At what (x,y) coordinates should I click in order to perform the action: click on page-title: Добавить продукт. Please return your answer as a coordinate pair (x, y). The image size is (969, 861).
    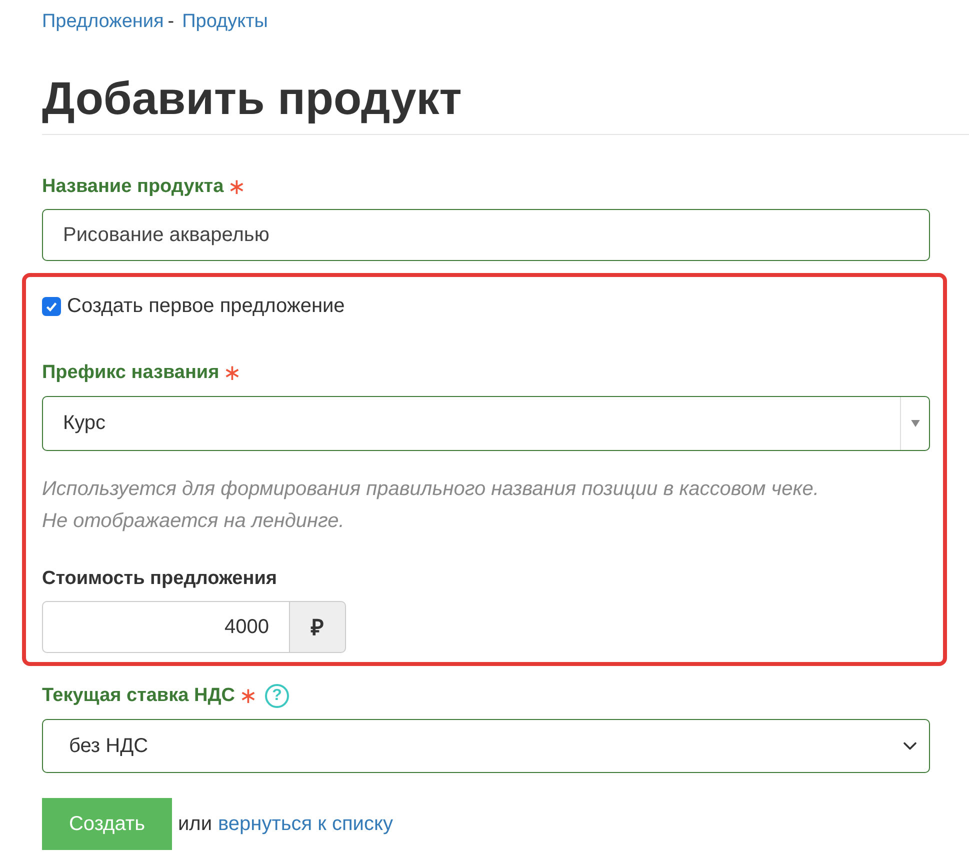
    Looking at the image, I should click on (252, 98).